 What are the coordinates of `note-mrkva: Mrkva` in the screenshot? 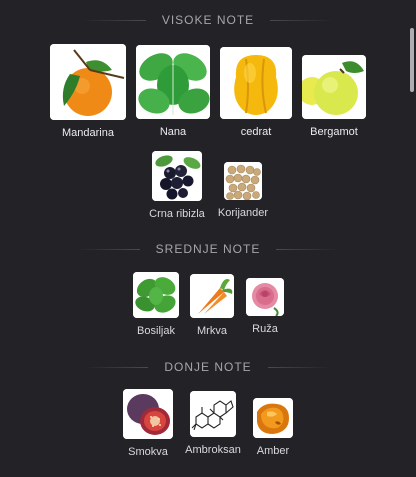 It's located at (212, 305).